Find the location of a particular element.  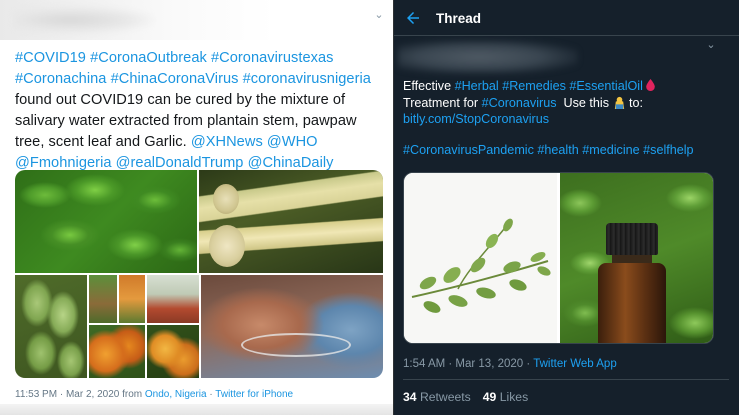

herb-sprig-illustration is located at coordinates (481, 265).